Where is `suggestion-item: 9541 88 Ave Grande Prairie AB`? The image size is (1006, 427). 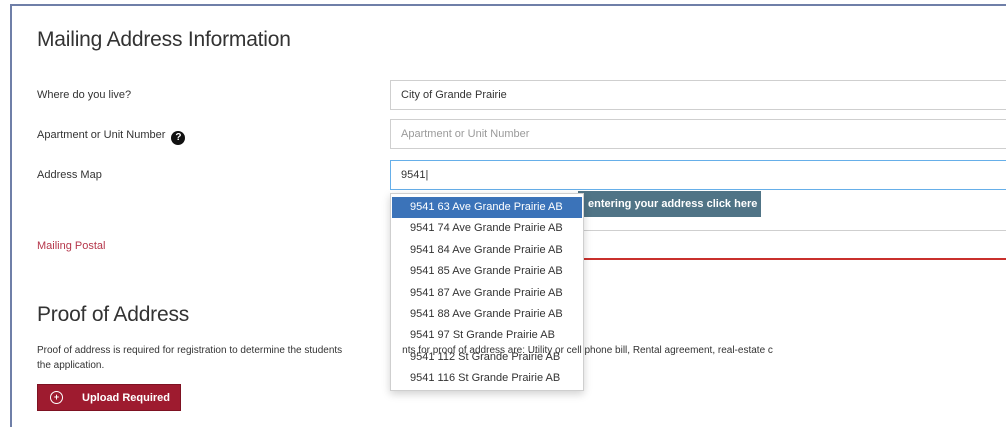
suggestion-item: 9541 88 Ave Grande Prairie AB is located at coordinates (487, 314).